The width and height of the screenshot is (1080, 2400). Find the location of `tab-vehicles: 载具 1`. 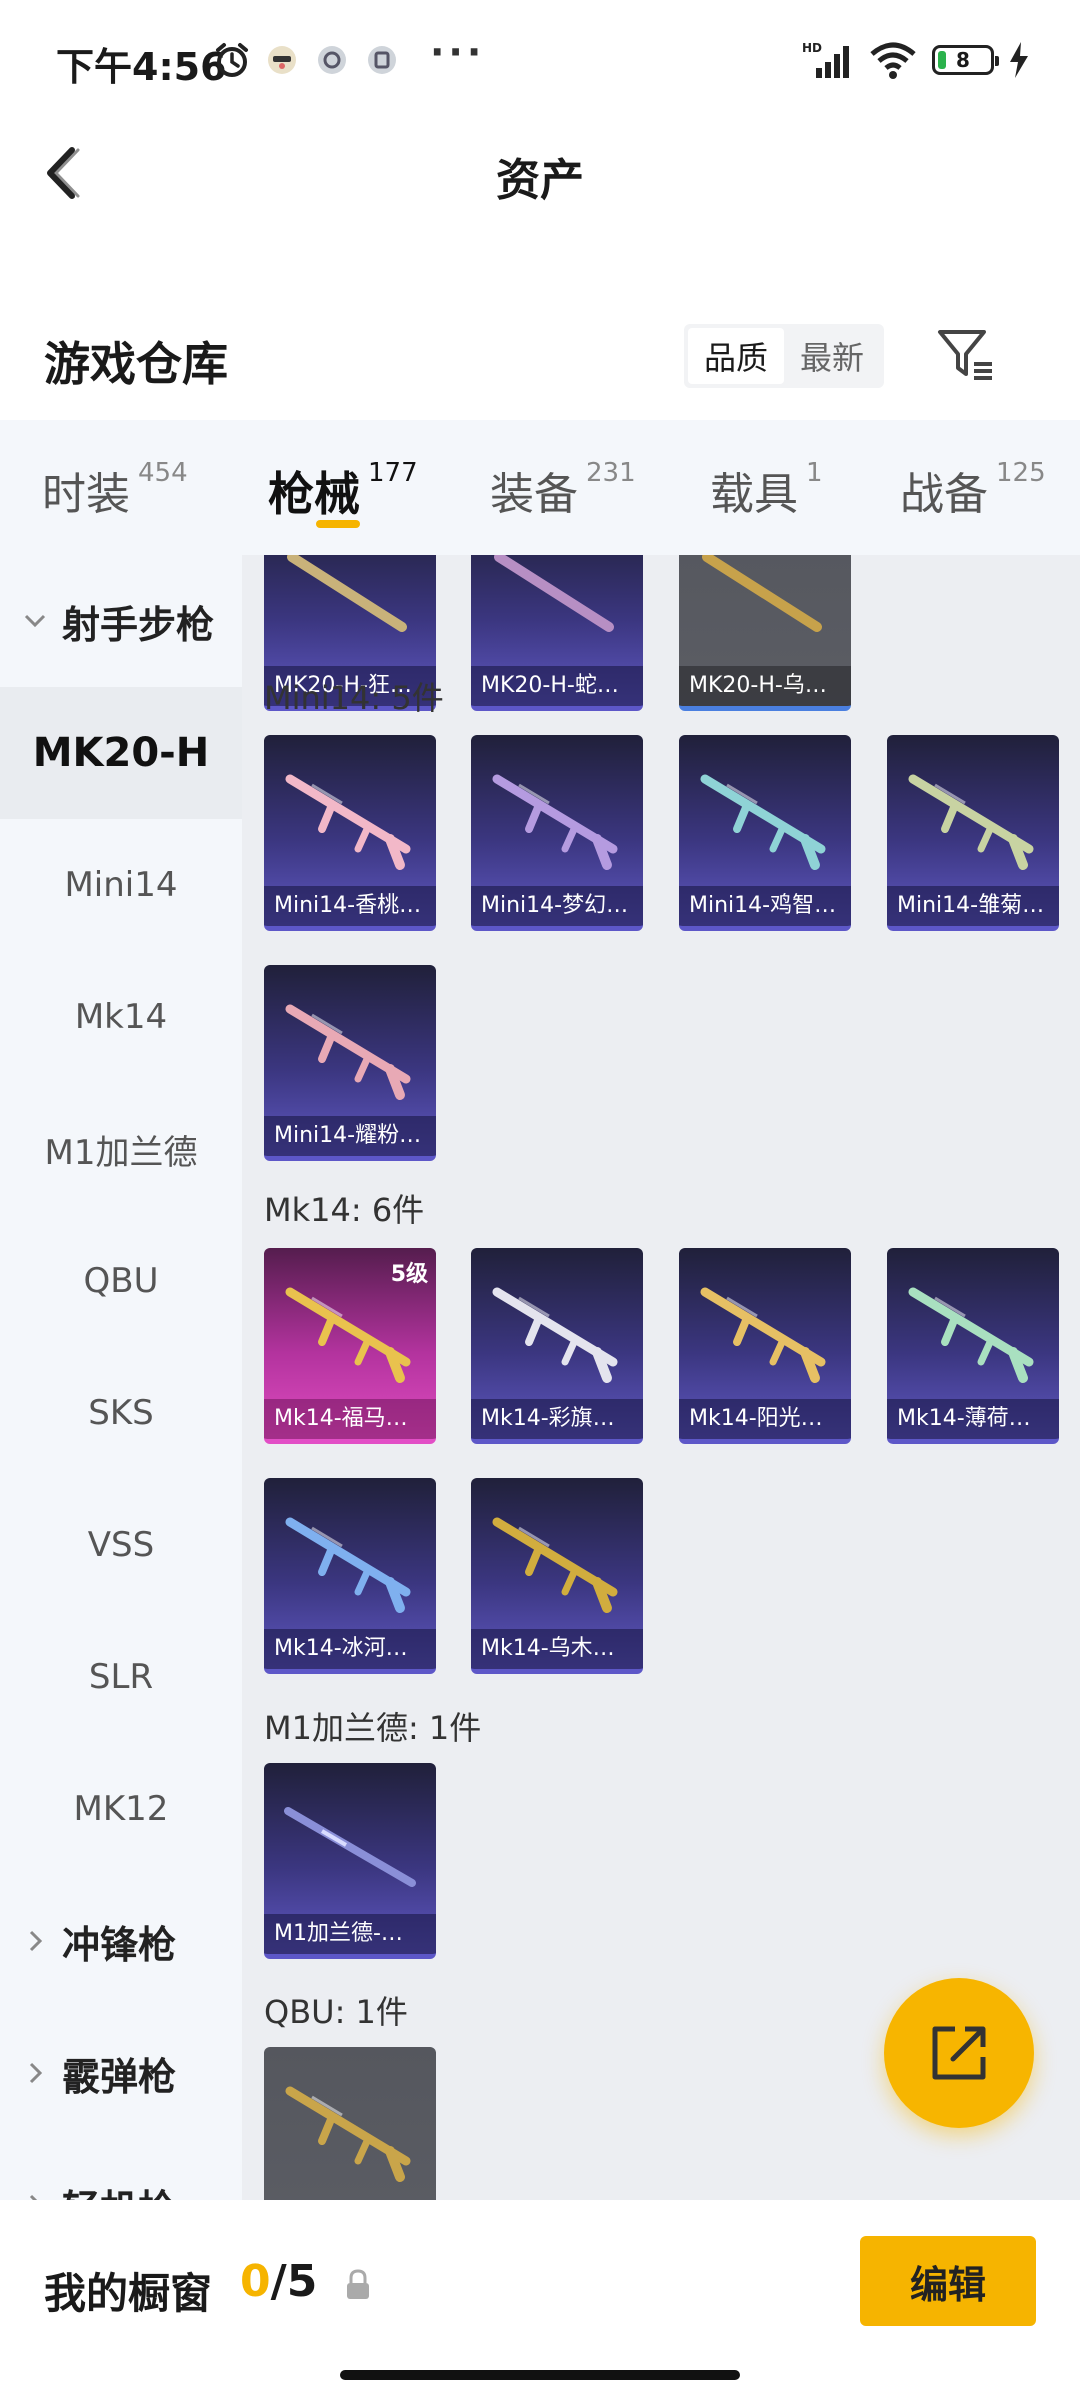

tab-vehicles: 载具 1 is located at coordinates (766, 490).